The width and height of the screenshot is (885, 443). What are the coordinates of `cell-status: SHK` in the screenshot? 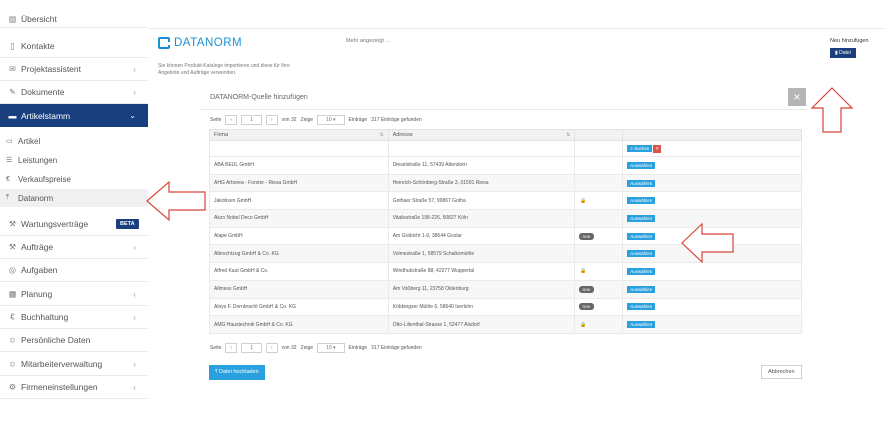 It's located at (599, 307).